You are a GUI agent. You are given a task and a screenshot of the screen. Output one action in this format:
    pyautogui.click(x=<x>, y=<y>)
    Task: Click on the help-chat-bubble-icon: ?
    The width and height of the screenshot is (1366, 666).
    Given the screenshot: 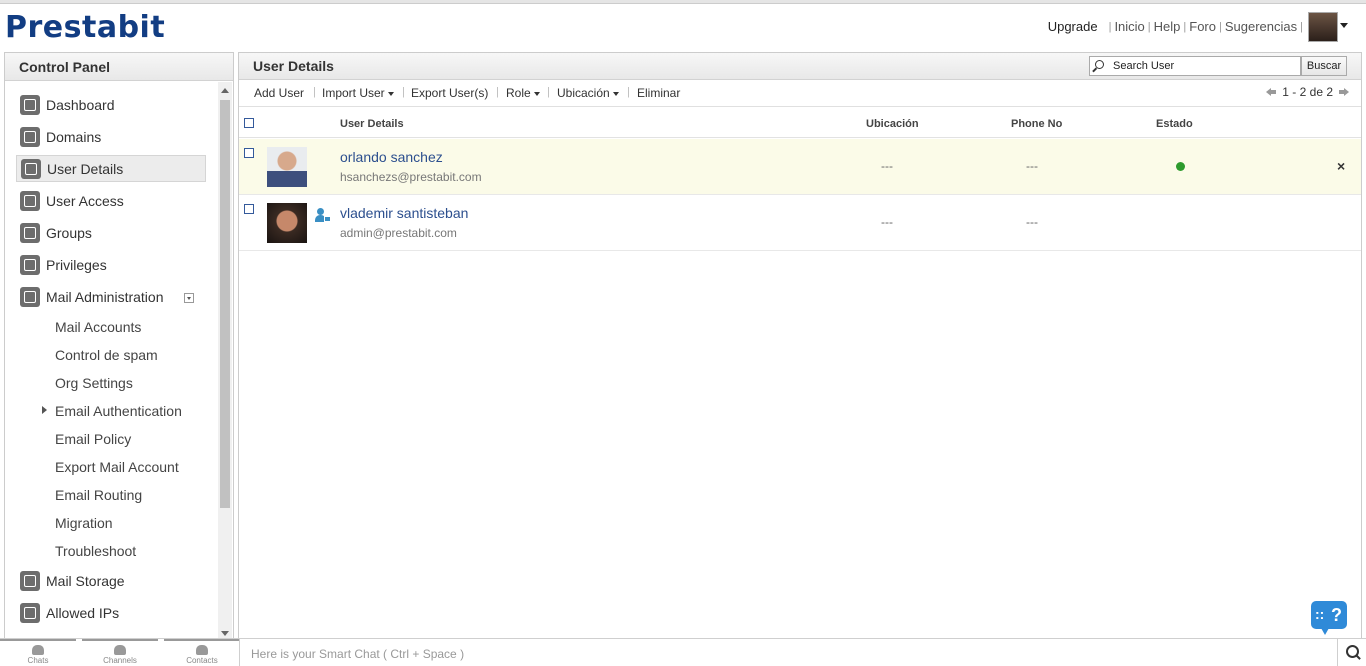 What is the action you would take?
    pyautogui.click(x=1329, y=617)
    